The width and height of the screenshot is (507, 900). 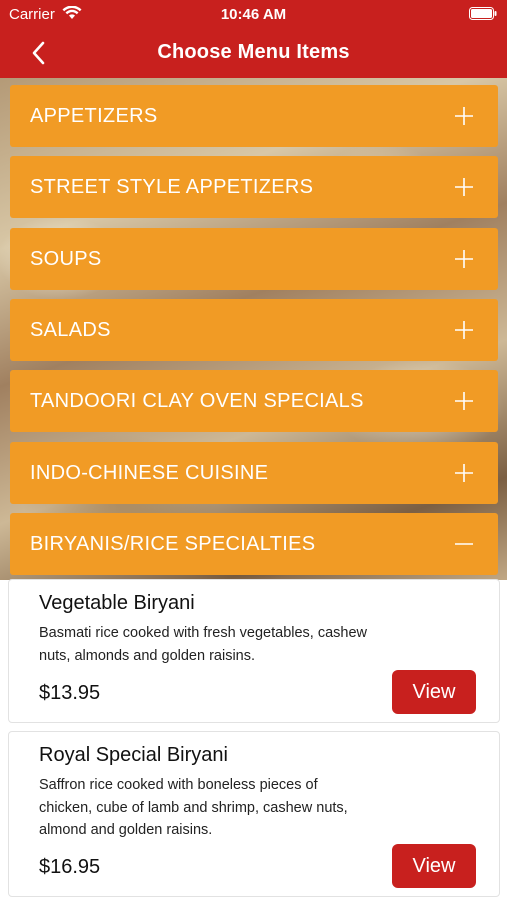 I want to click on nav-bar: Choose Menu Items, so click(x=253, y=53).